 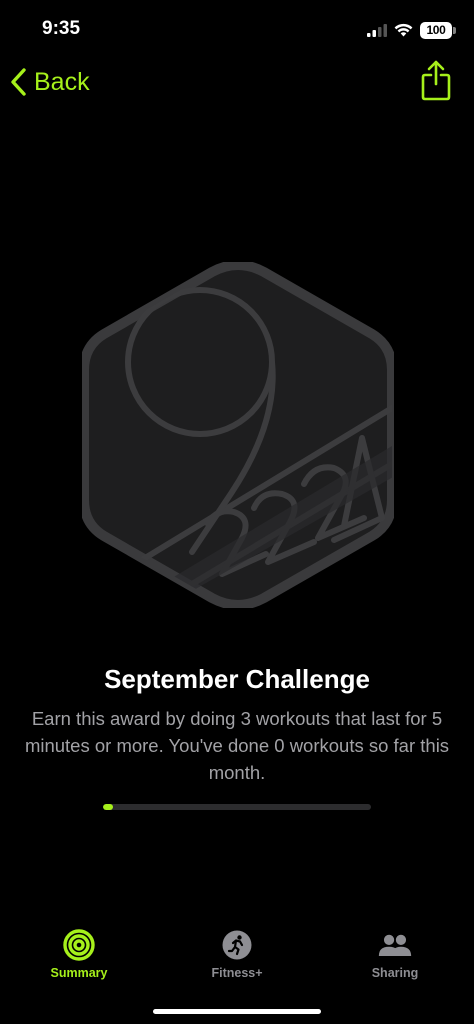 I want to click on back-button: Back, so click(x=50, y=82).